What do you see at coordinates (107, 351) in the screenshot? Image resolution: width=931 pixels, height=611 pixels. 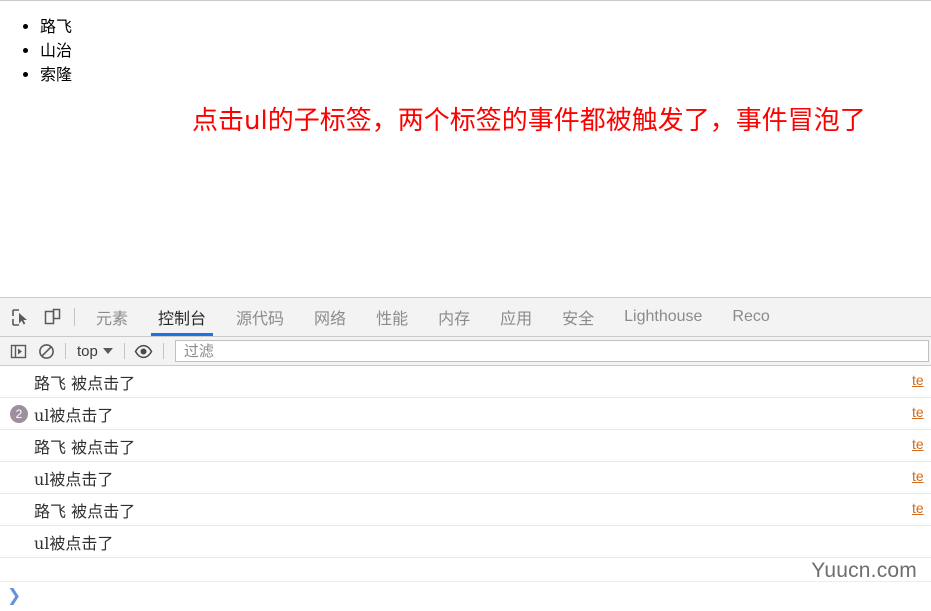 I see `chevron-down-icon` at bounding box center [107, 351].